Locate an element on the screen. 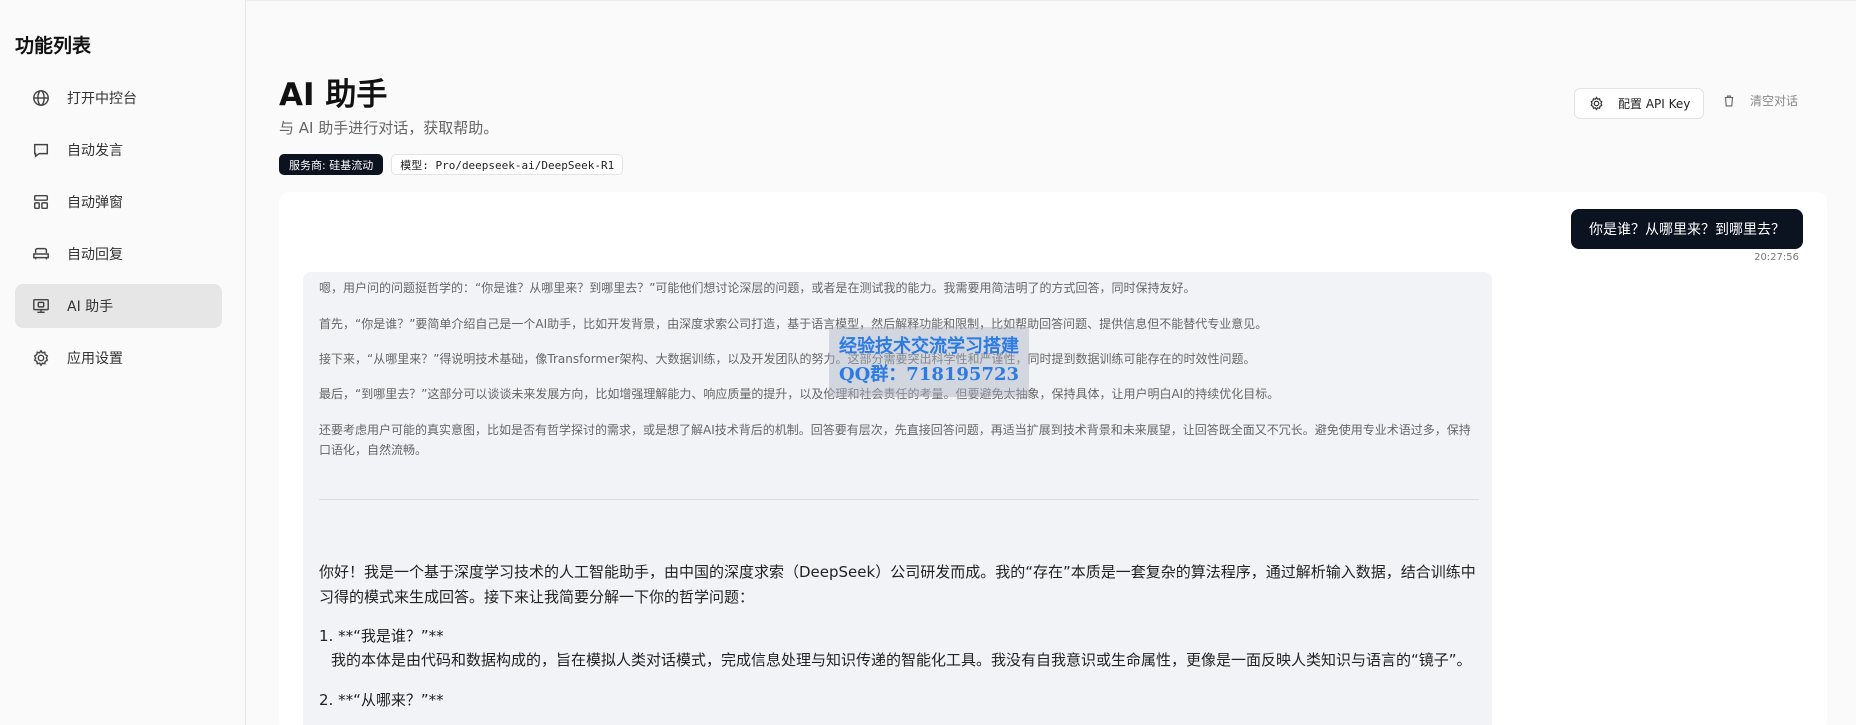 The height and width of the screenshot is (725, 1856). sidebar-item-label: 自动发言 is located at coordinates (95, 151).